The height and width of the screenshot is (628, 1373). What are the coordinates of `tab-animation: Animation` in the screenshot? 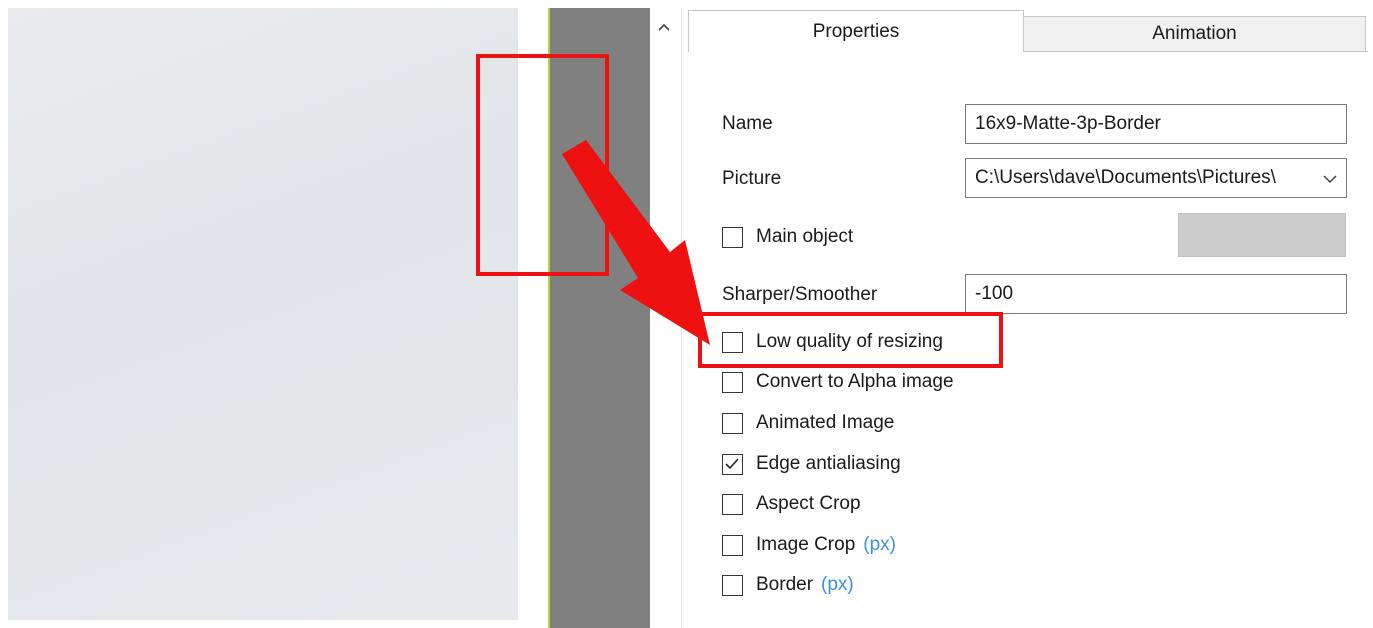 It's located at (1195, 34).